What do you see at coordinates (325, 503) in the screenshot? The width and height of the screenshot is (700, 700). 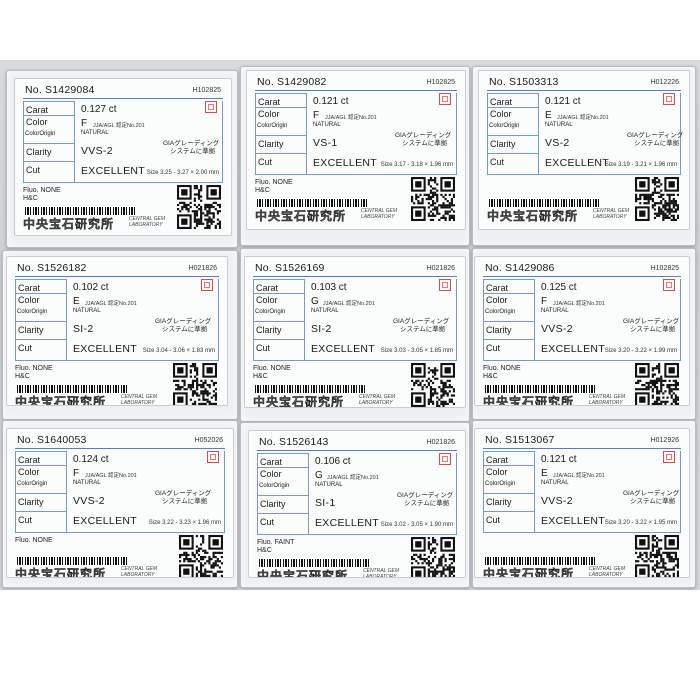 I see `clarity-grade: SI-1` at bounding box center [325, 503].